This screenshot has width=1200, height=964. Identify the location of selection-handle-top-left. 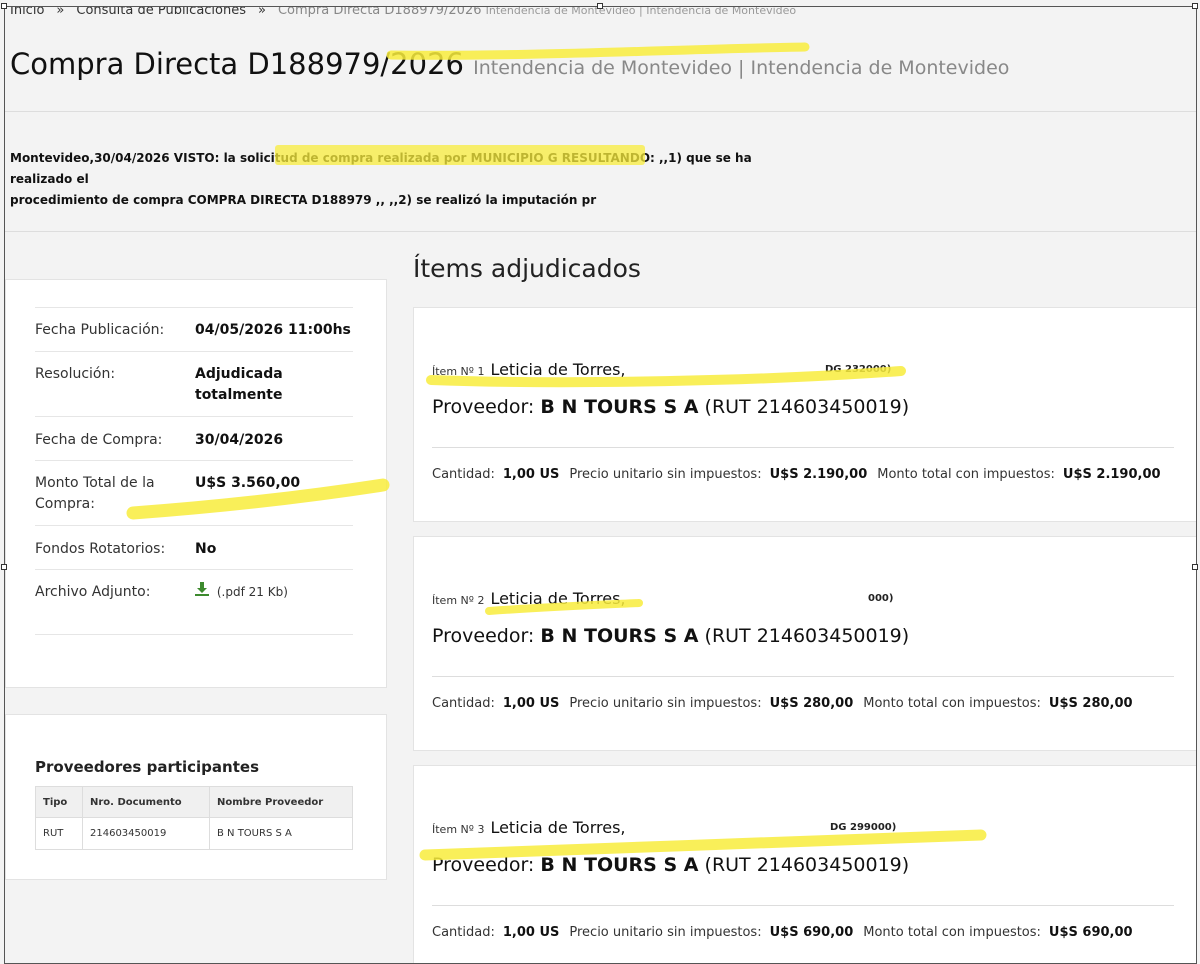
(4, 6).